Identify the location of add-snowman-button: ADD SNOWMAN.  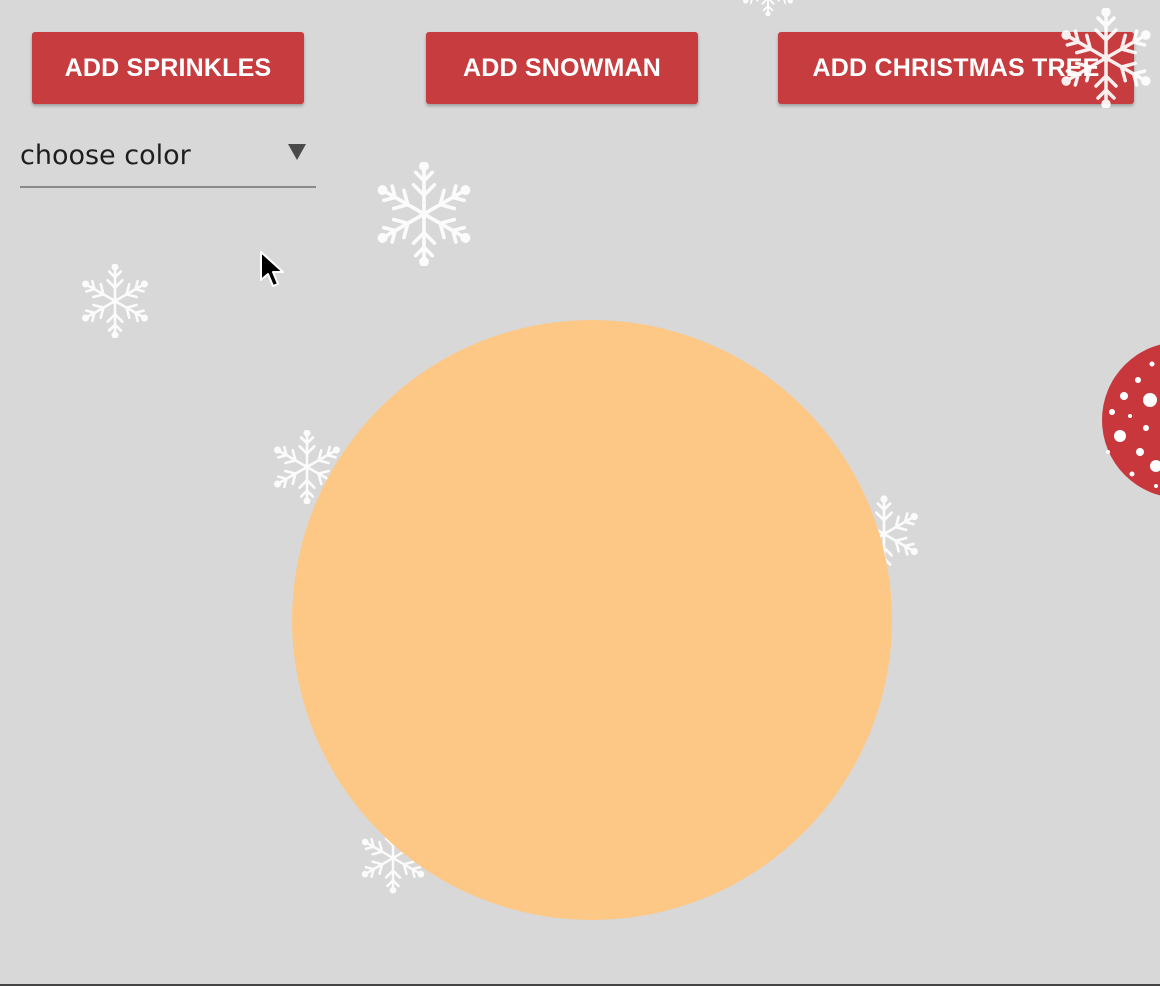
(562, 68).